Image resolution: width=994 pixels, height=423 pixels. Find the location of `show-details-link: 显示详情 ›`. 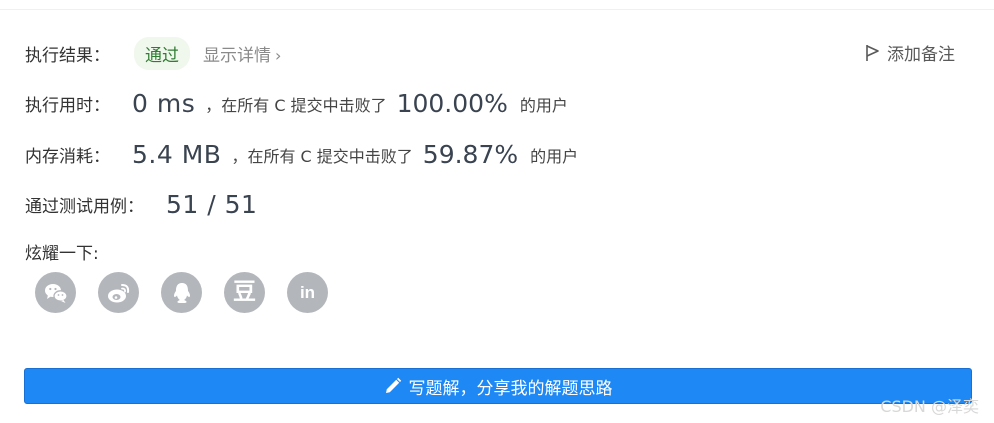

show-details-link: 显示详情 › is located at coordinates (242, 53).